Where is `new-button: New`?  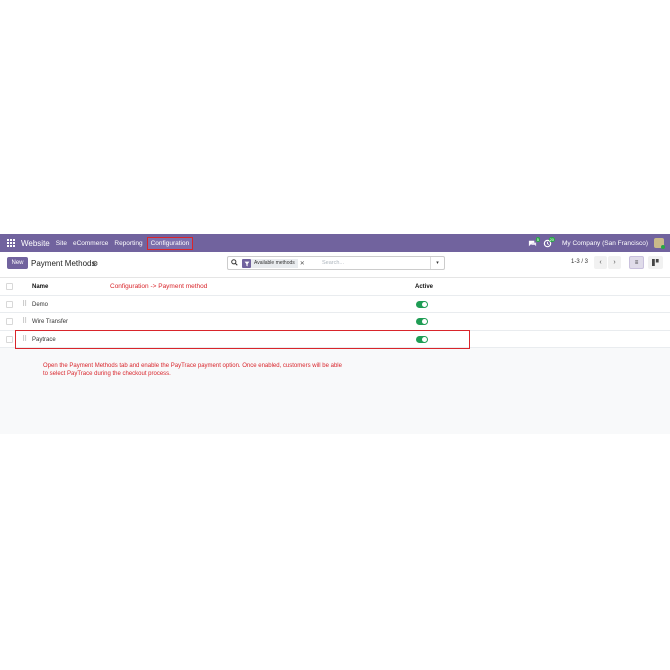 new-button: New is located at coordinates (17, 263).